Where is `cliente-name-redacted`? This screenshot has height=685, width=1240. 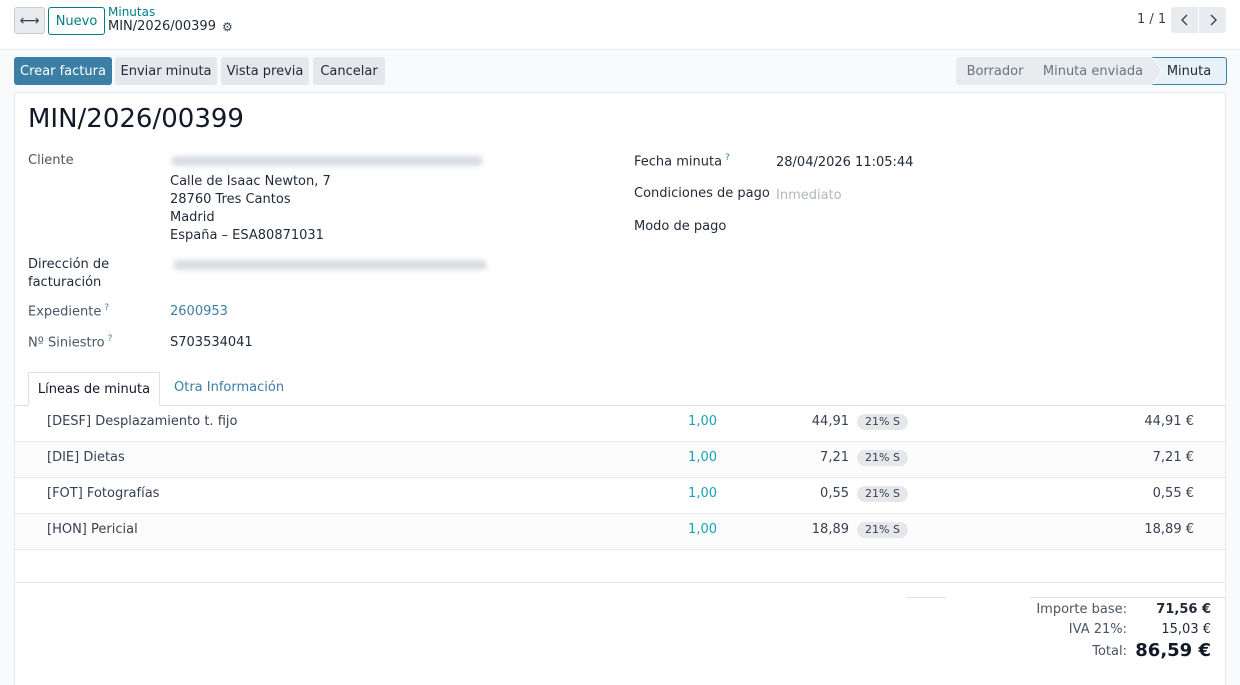
cliente-name-redacted is located at coordinates (327, 161).